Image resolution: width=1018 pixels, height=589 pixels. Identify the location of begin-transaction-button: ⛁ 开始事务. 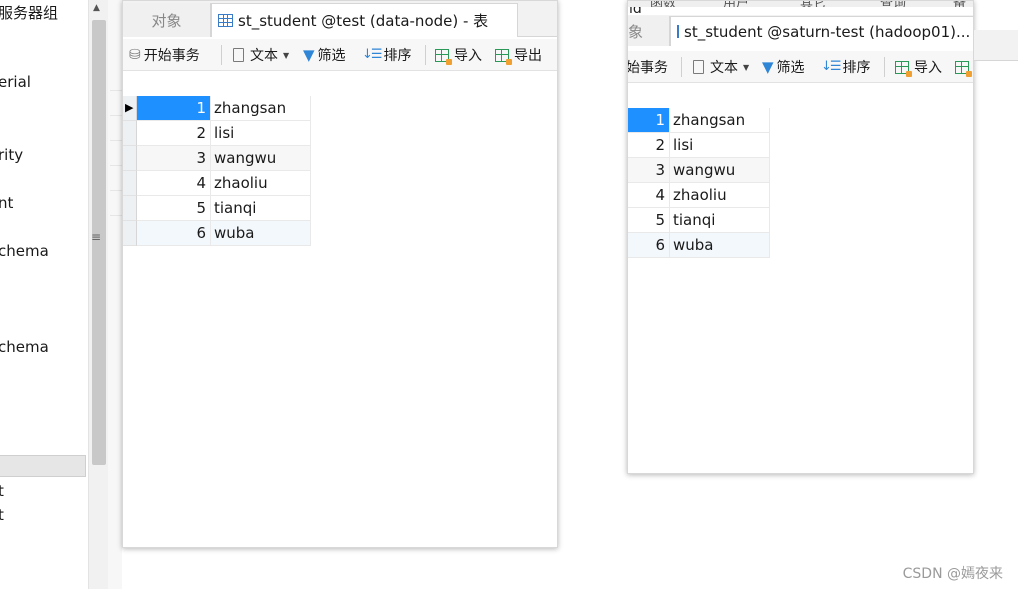
(164, 55).